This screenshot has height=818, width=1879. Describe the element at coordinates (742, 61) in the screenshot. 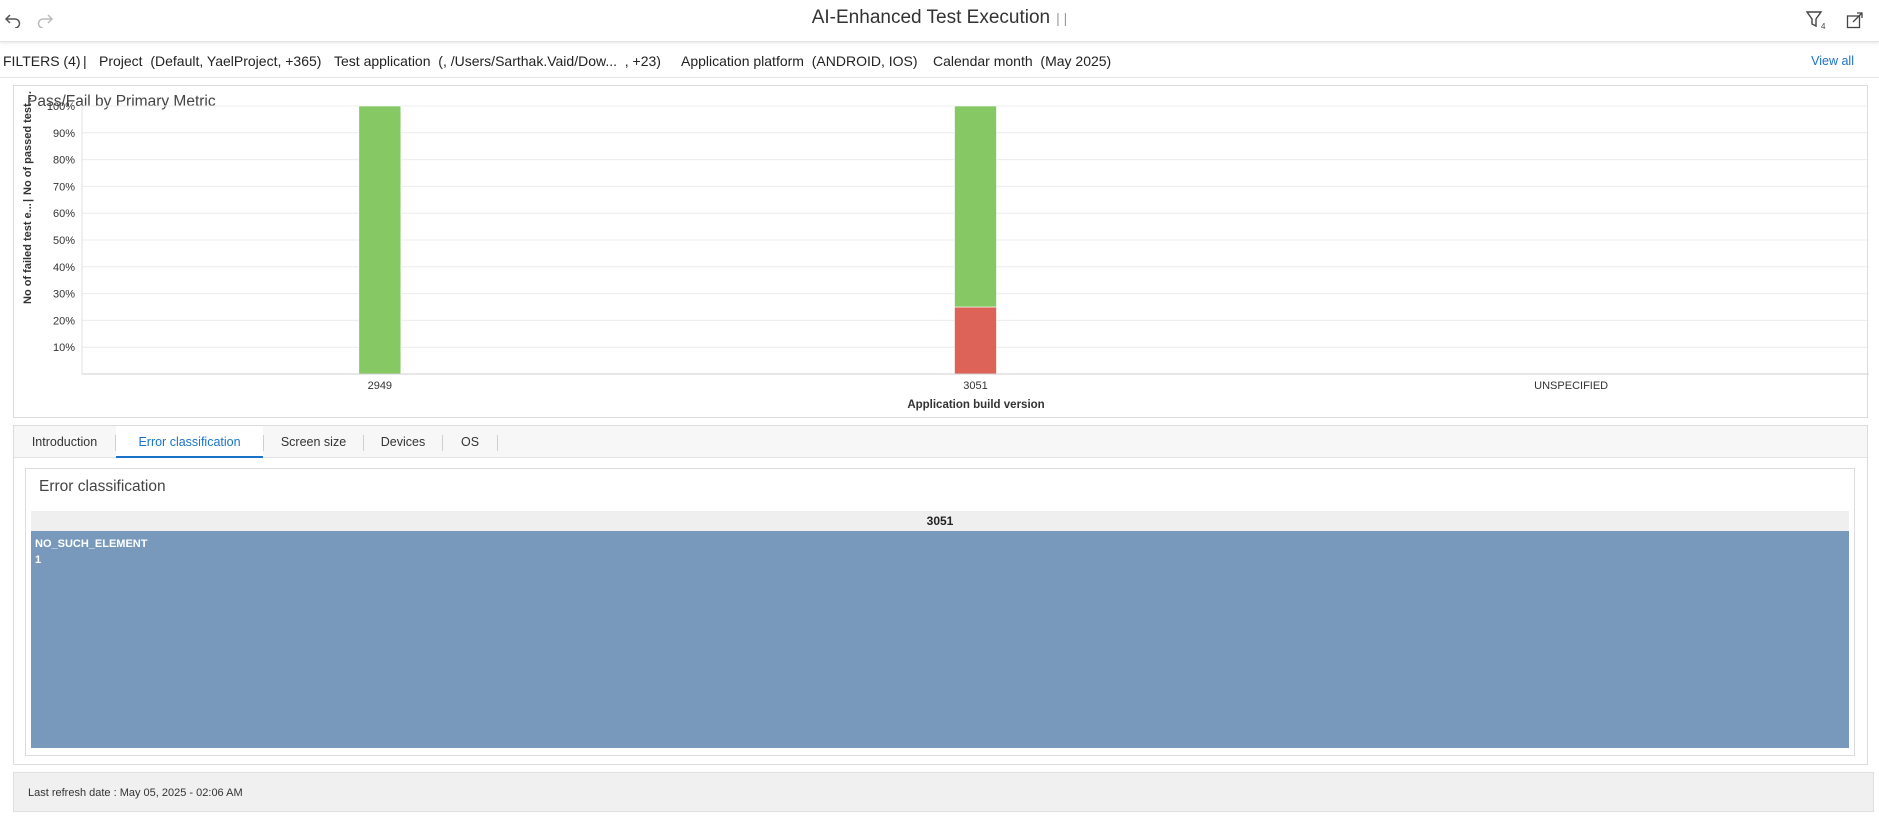

I see `filter-application-platform-name: Application platform` at that location.